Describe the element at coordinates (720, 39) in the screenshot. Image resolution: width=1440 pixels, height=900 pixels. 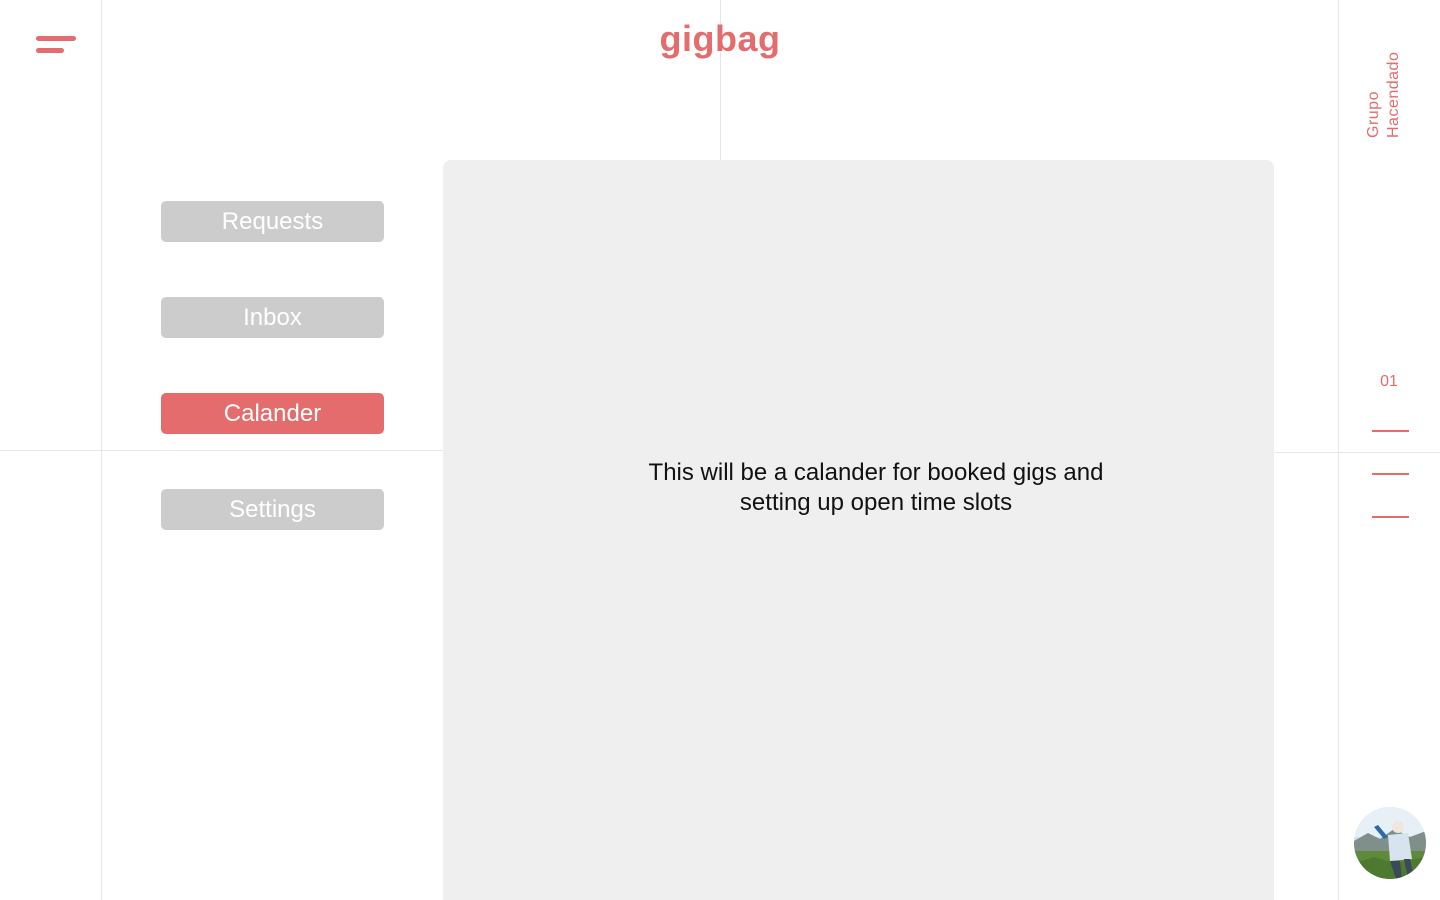
I see `app-logo: gigbag` at that location.